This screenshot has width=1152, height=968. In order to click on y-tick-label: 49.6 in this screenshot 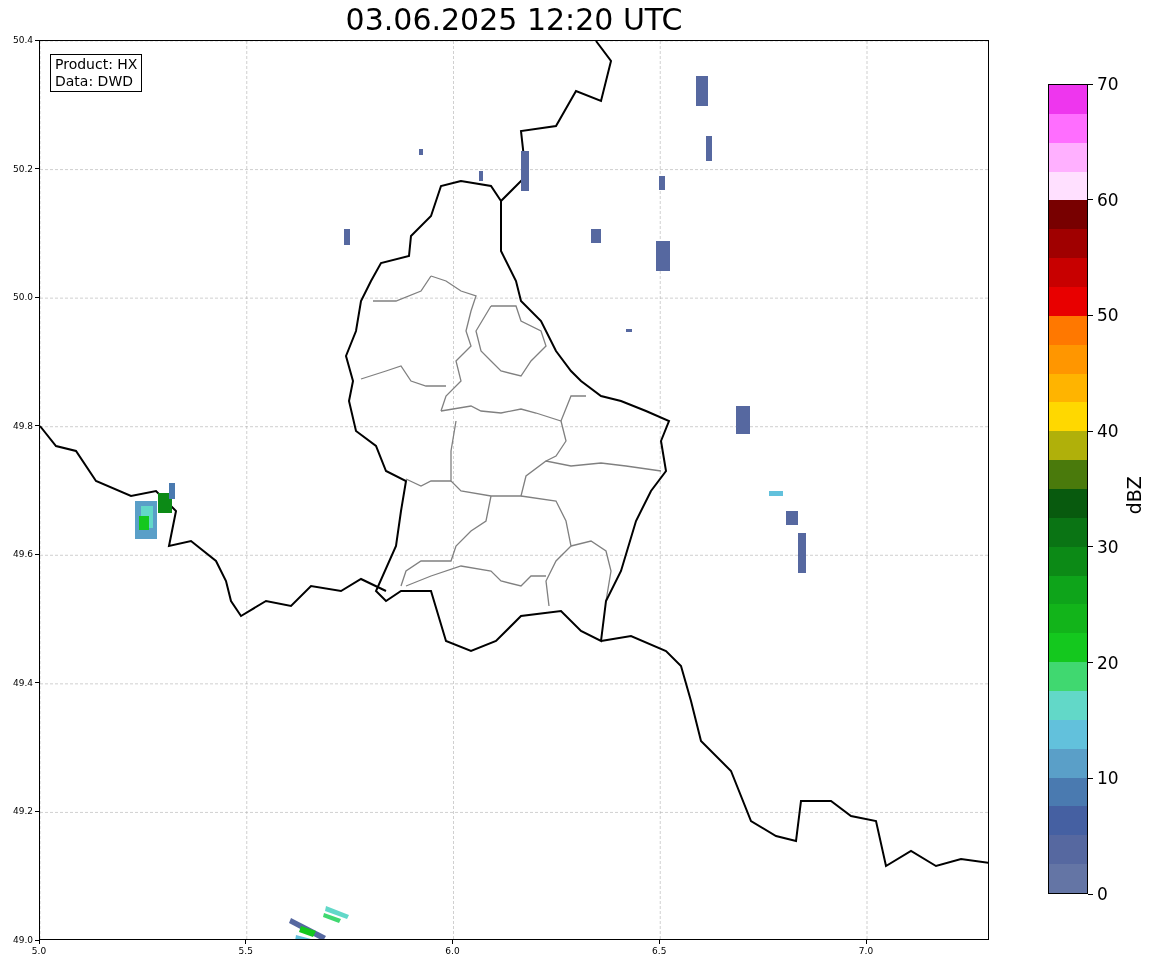, I will do `click(22, 554)`.